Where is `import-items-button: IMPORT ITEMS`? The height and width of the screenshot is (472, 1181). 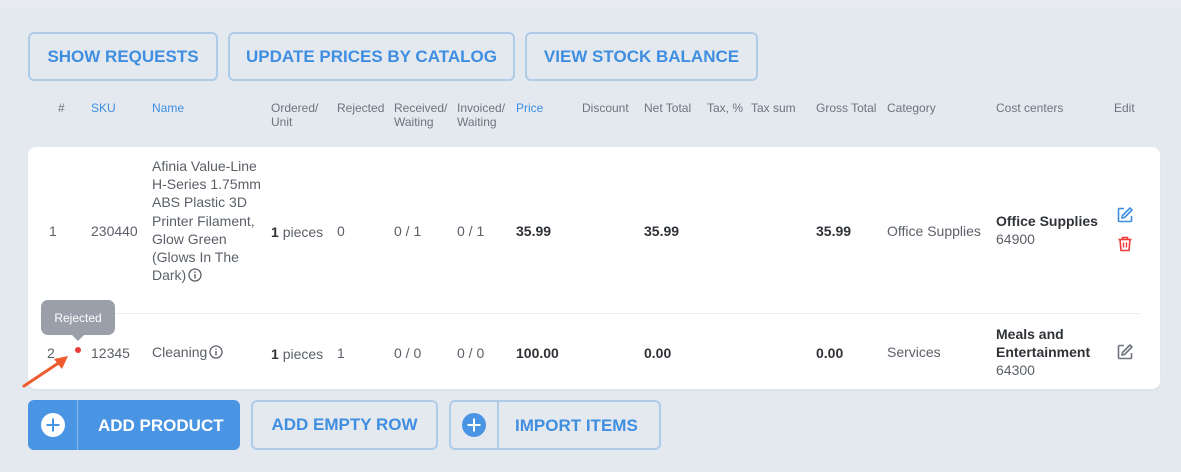
import-items-button: IMPORT ITEMS is located at coordinates (555, 425).